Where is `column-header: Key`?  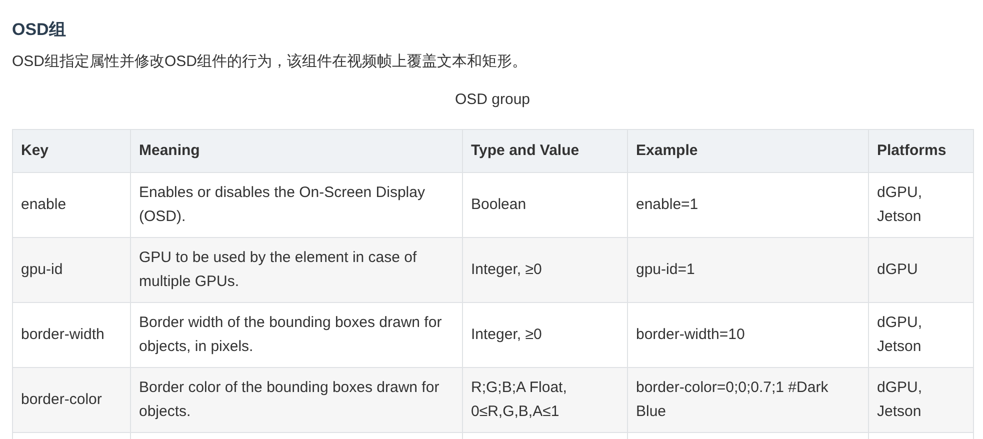
column-header: Key is located at coordinates (71, 151).